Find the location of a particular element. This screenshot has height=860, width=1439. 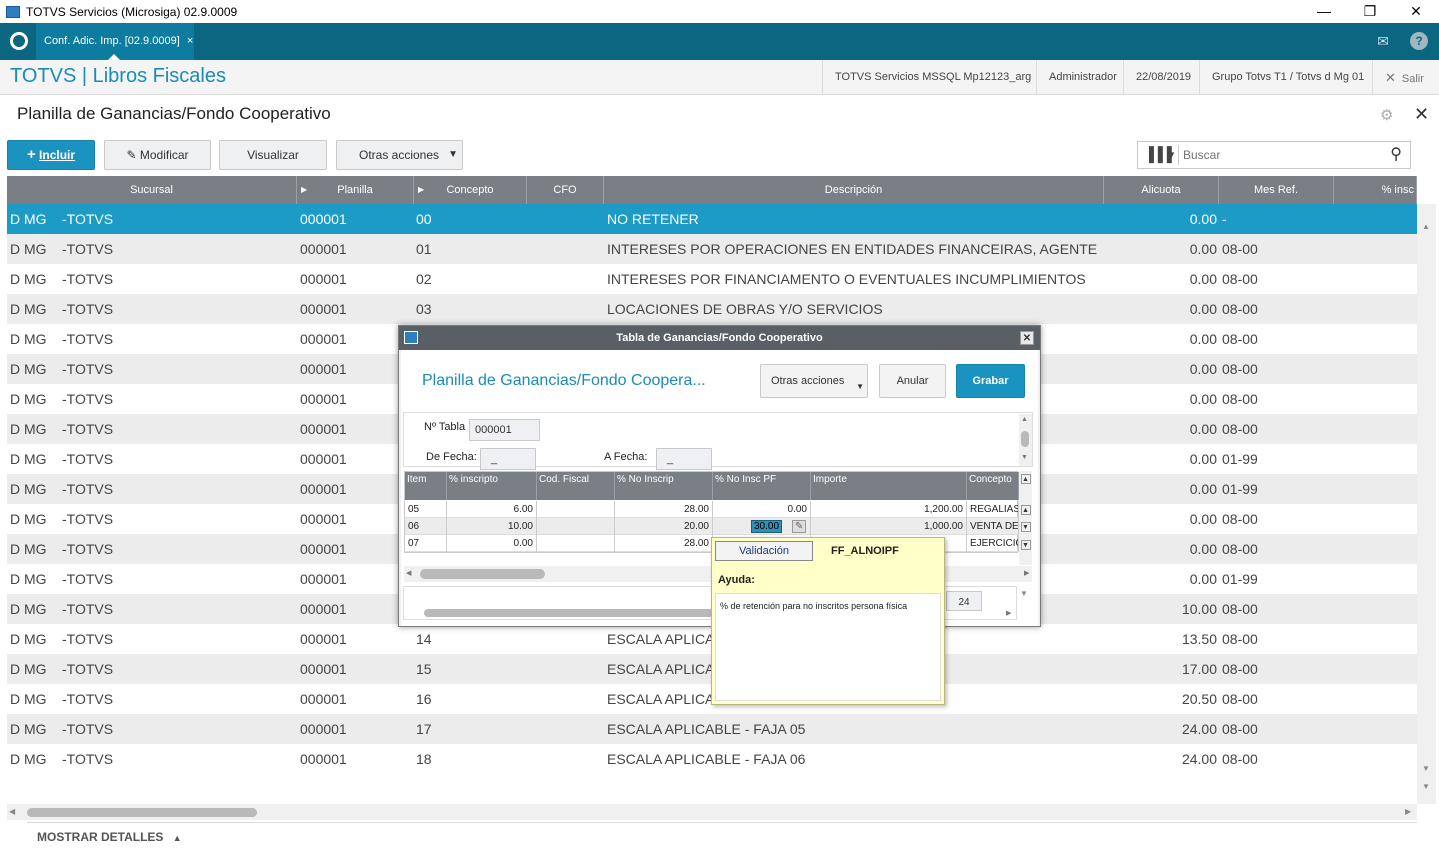

scroll-up-icon: ▲ is located at coordinates (1426, 226).